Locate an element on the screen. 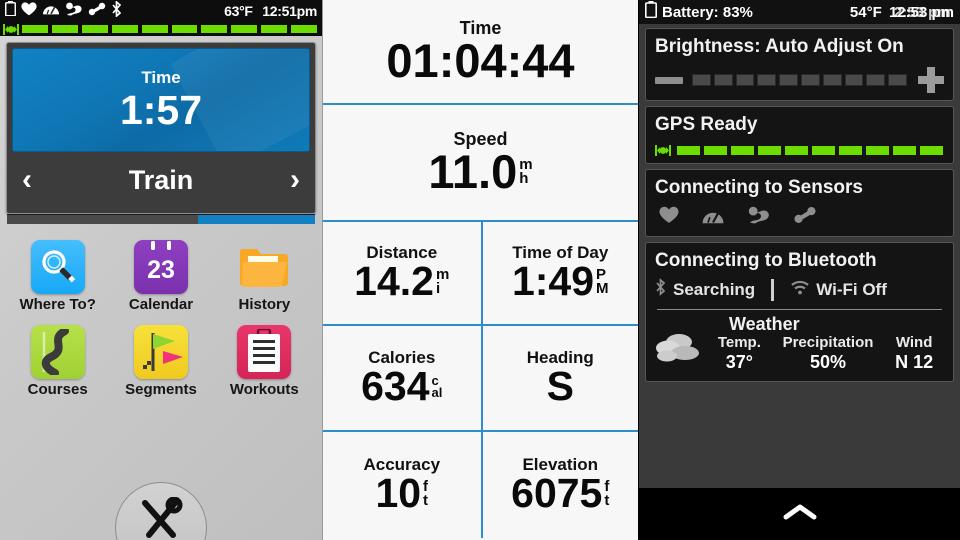 This screenshot has width=960, height=540. unit-bottom: M is located at coordinates (602, 288).